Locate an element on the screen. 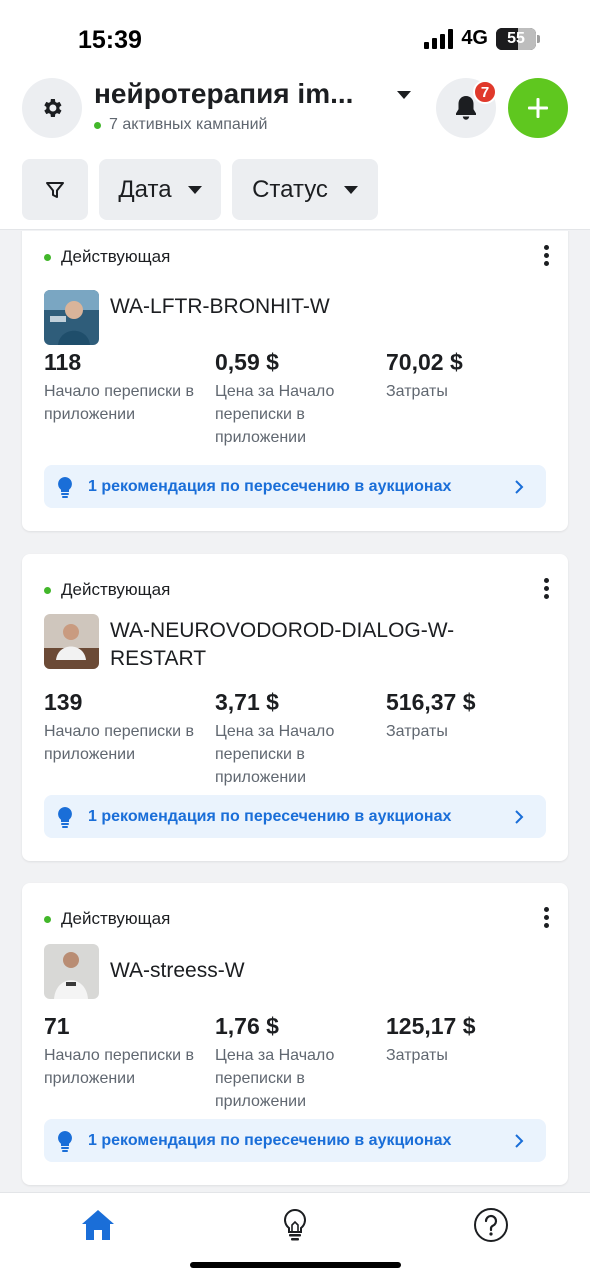 This screenshot has height=1280, width=590. nav-home is located at coordinates (98, 1225).